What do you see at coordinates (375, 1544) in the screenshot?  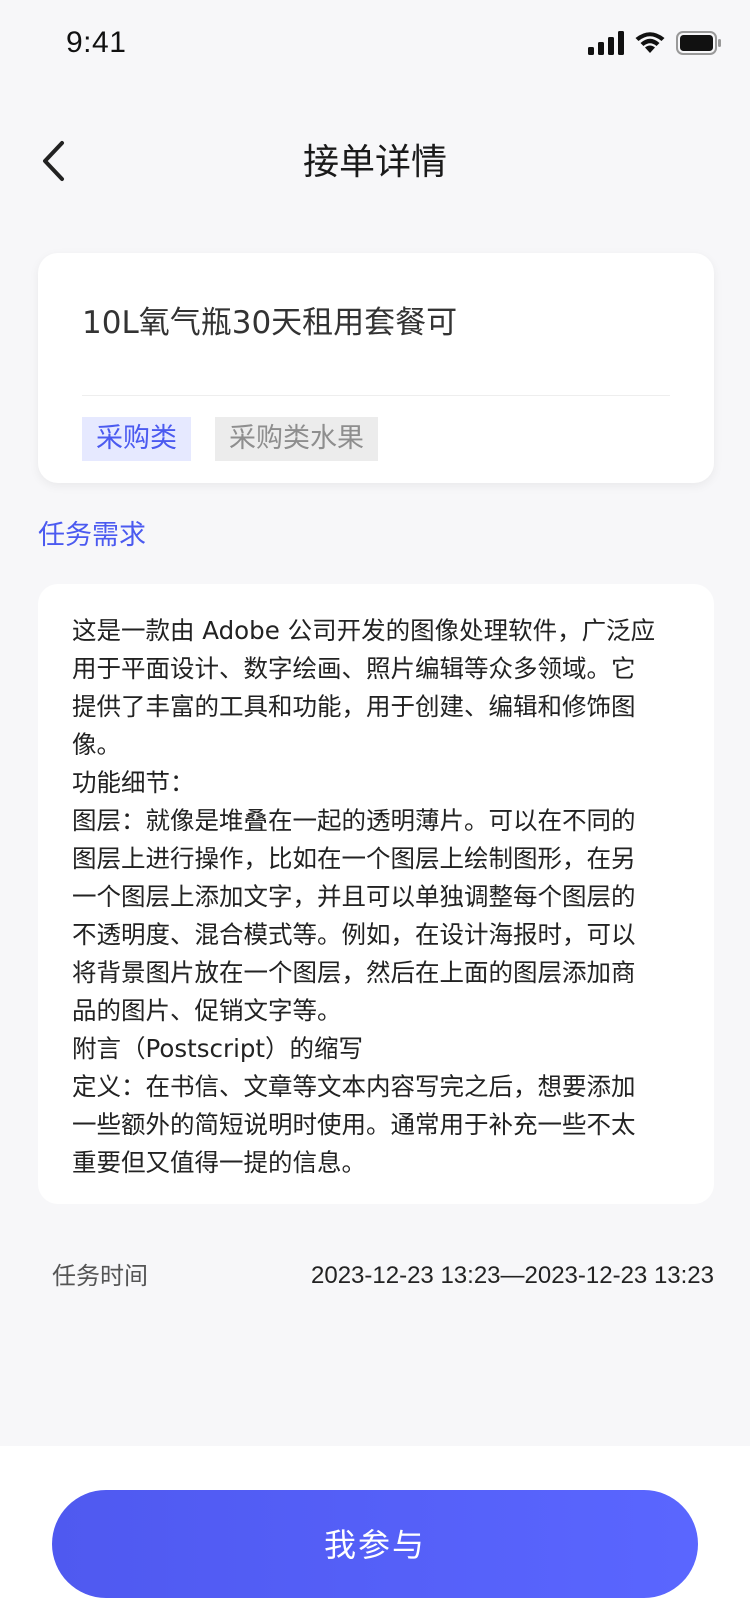 I see `join-button: 我参与` at bounding box center [375, 1544].